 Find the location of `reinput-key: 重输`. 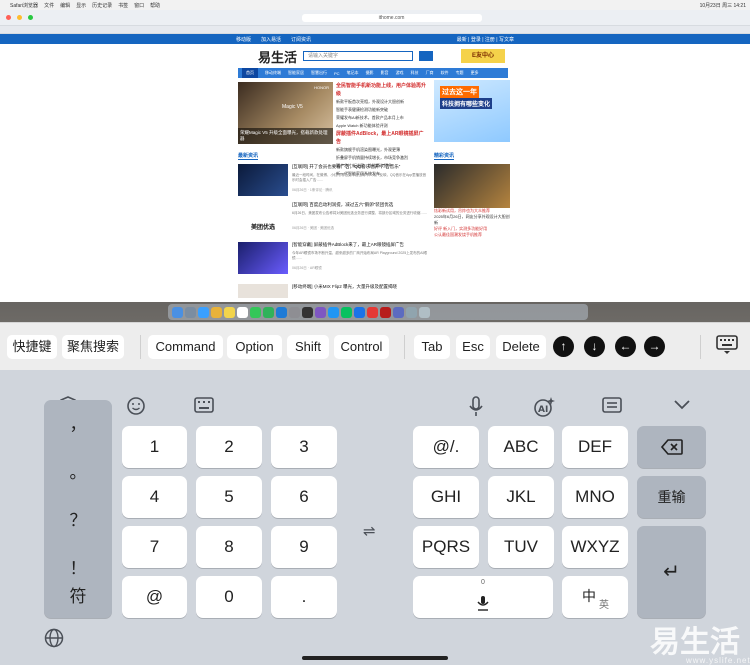

reinput-key: 重输 is located at coordinates (671, 497).